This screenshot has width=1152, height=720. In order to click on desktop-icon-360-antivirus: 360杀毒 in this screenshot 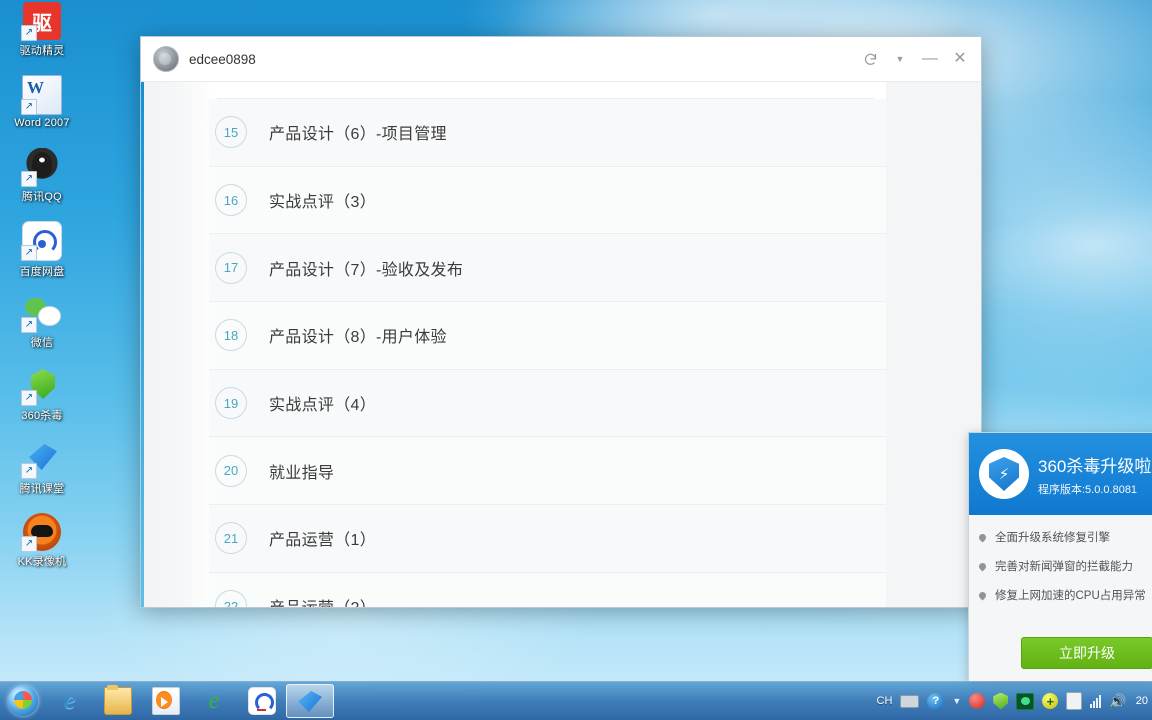, I will do `click(42, 401)`.